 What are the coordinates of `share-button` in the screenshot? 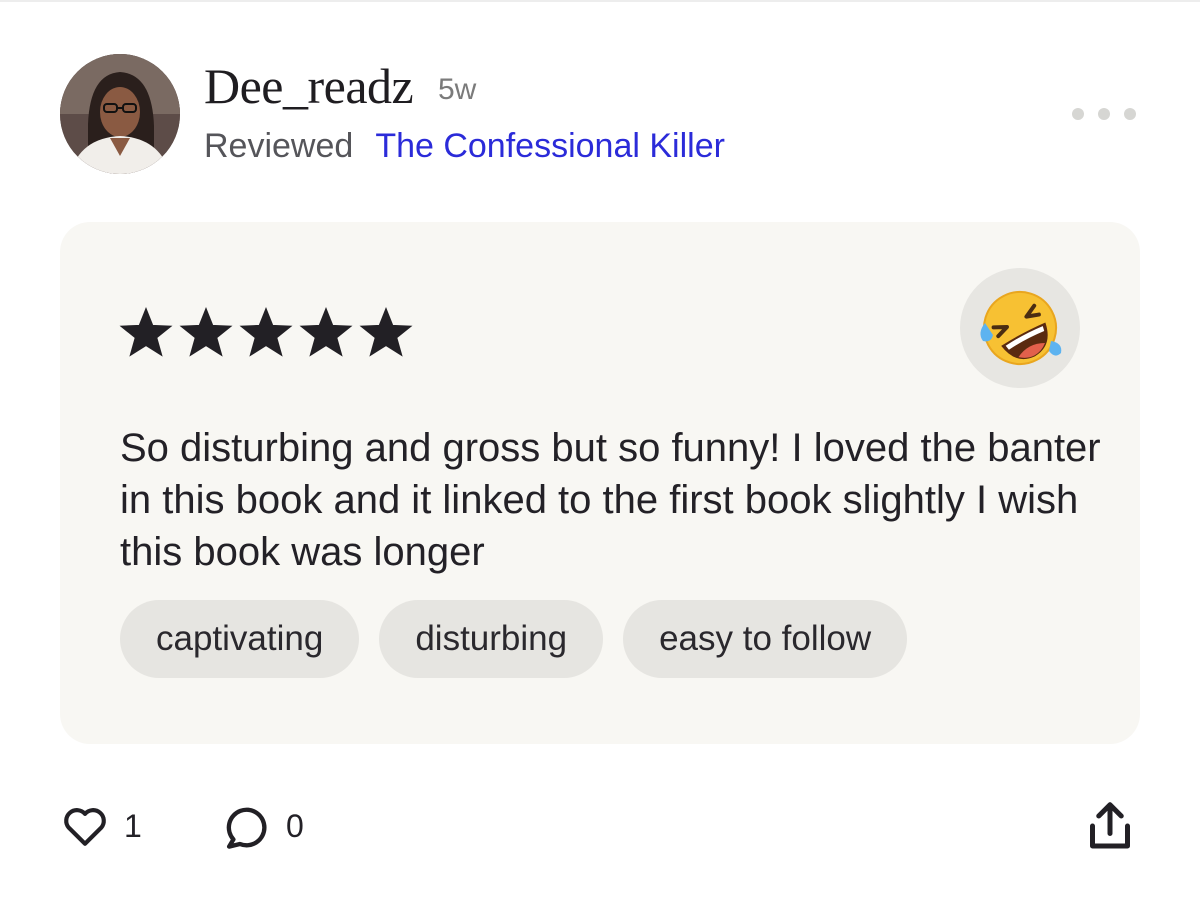 It's located at (1110, 826).